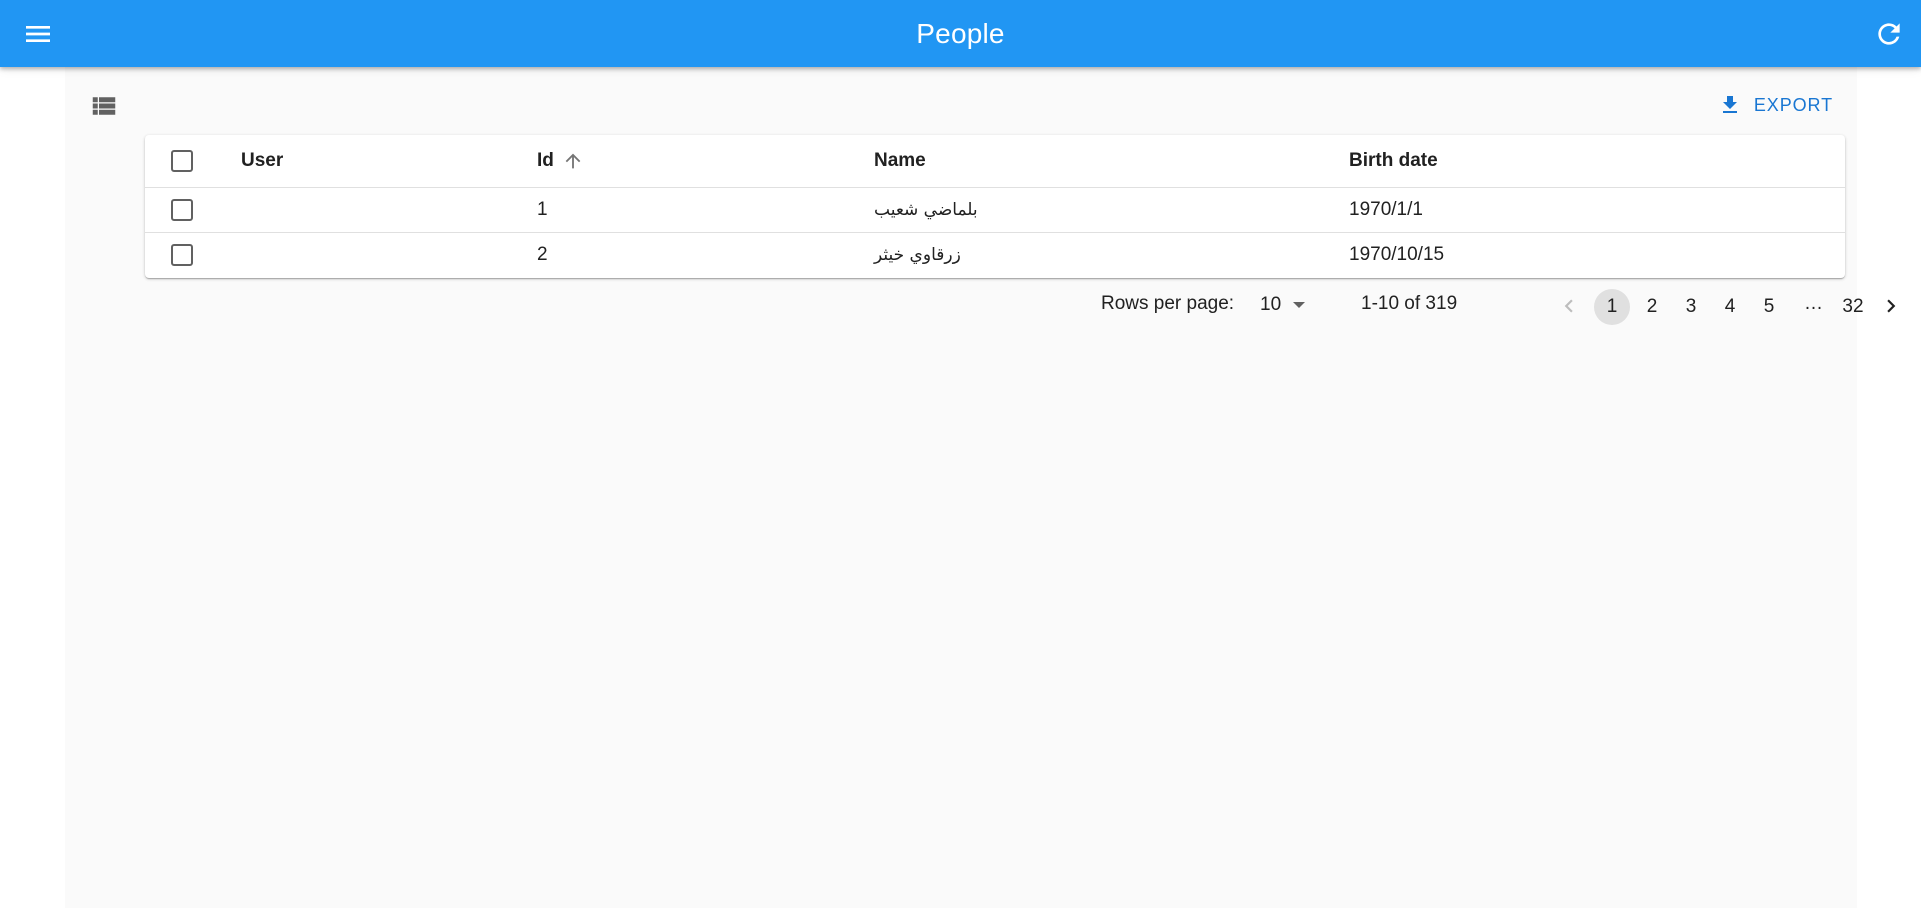 This screenshot has width=1921, height=908. Describe the element at coordinates (545, 160) in the screenshot. I see `column-header-id-label: Id` at that location.